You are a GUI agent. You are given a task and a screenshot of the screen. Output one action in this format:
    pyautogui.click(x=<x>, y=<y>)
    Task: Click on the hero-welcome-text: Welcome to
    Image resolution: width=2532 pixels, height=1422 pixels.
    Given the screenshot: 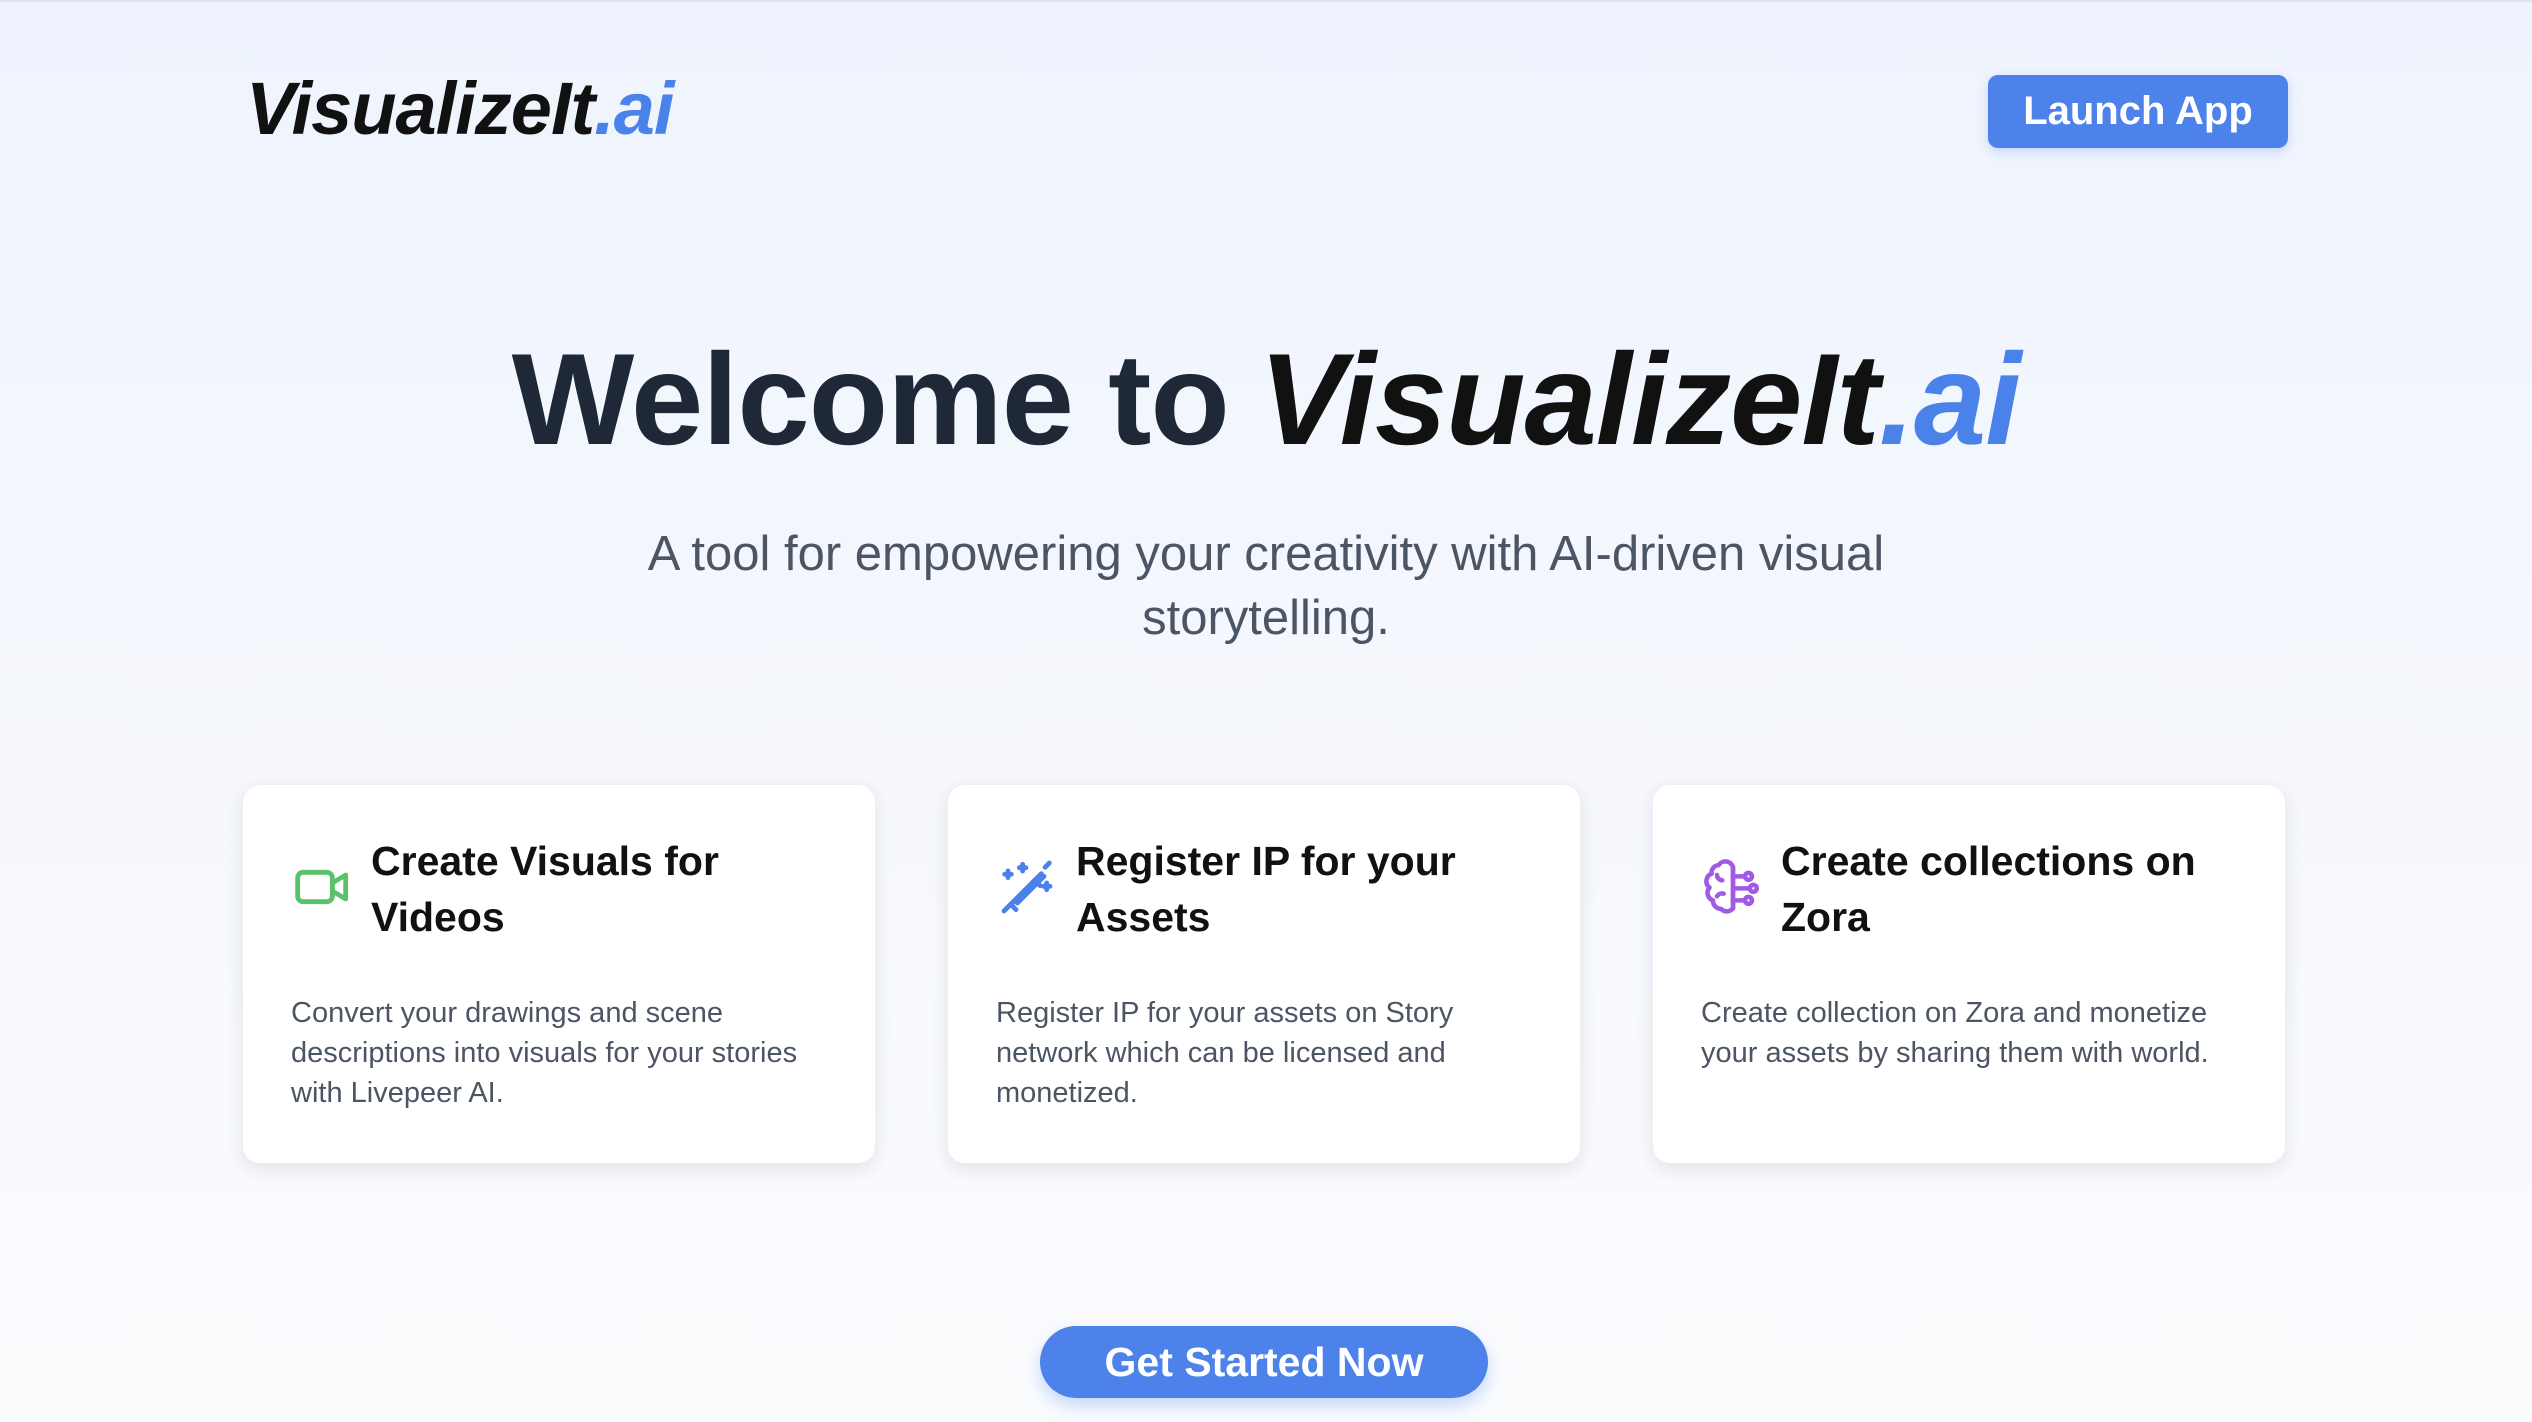 What is the action you would take?
    pyautogui.click(x=870, y=399)
    